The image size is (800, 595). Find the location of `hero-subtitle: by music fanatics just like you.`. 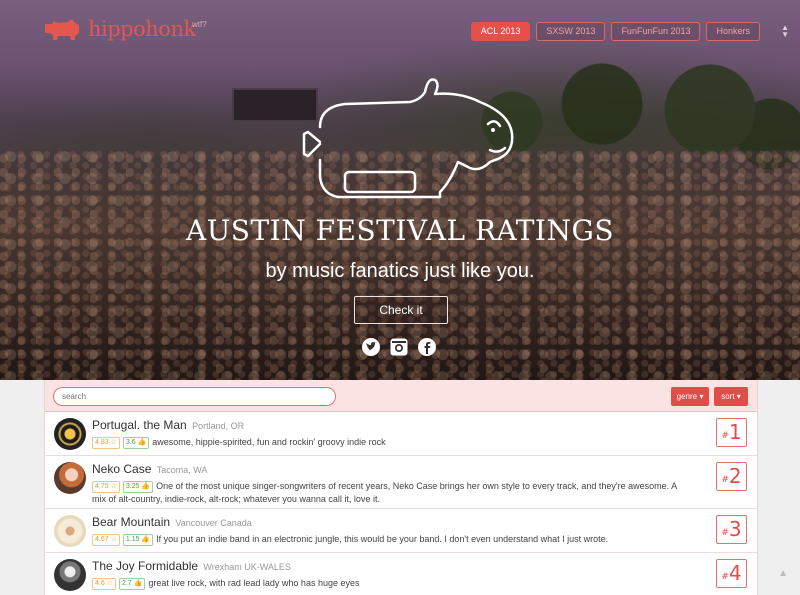

hero-subtitle: by music fanatics just like you. is located at coordinates (400, 271).